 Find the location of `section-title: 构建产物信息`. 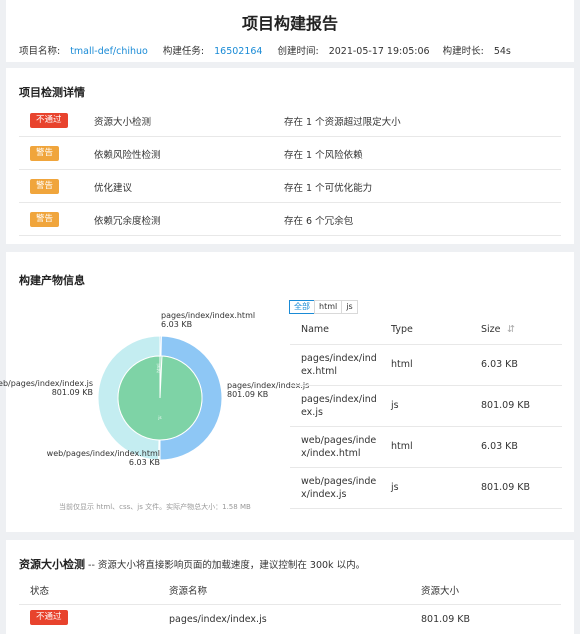

section-title: 构建产物信息 is located at coordinates (52, 280).